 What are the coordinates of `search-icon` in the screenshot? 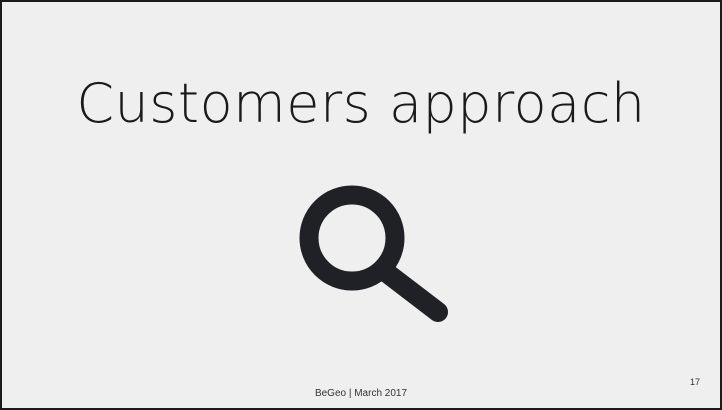 It's located at (375, 255).